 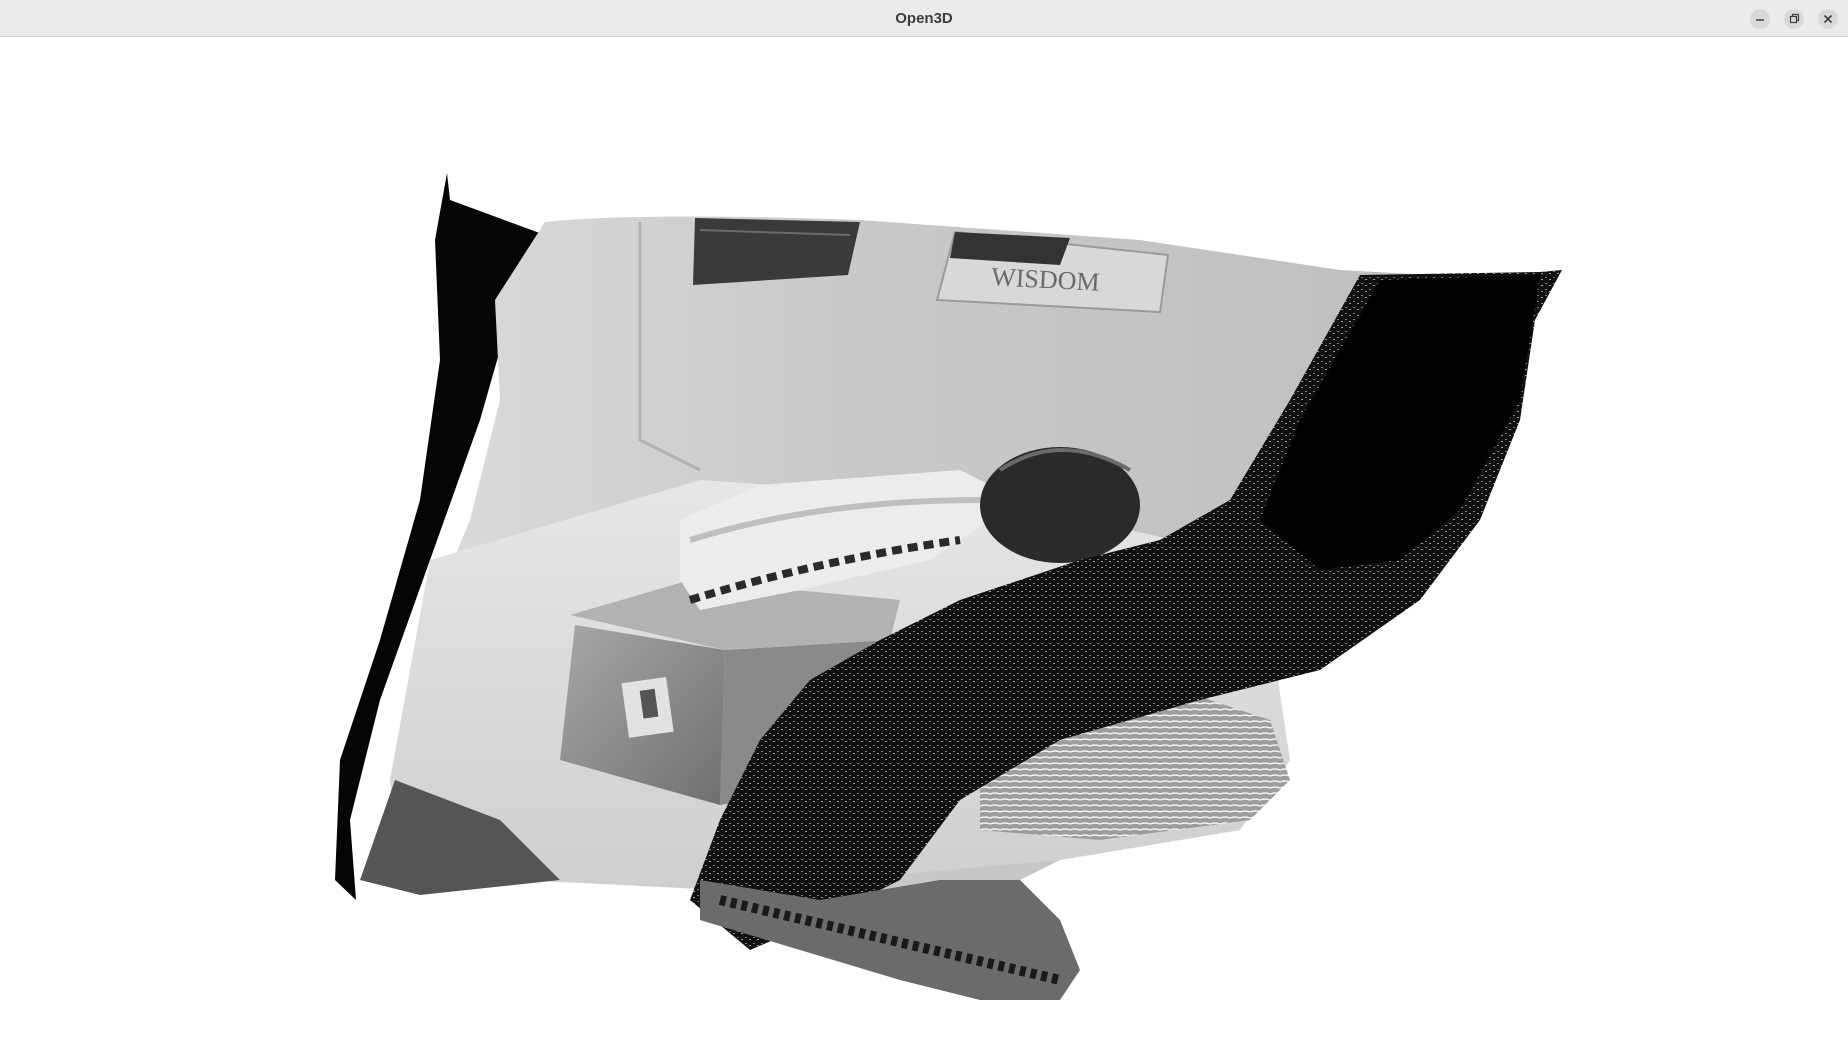 I want to click on close-icon, so click(x=1828, y=19).